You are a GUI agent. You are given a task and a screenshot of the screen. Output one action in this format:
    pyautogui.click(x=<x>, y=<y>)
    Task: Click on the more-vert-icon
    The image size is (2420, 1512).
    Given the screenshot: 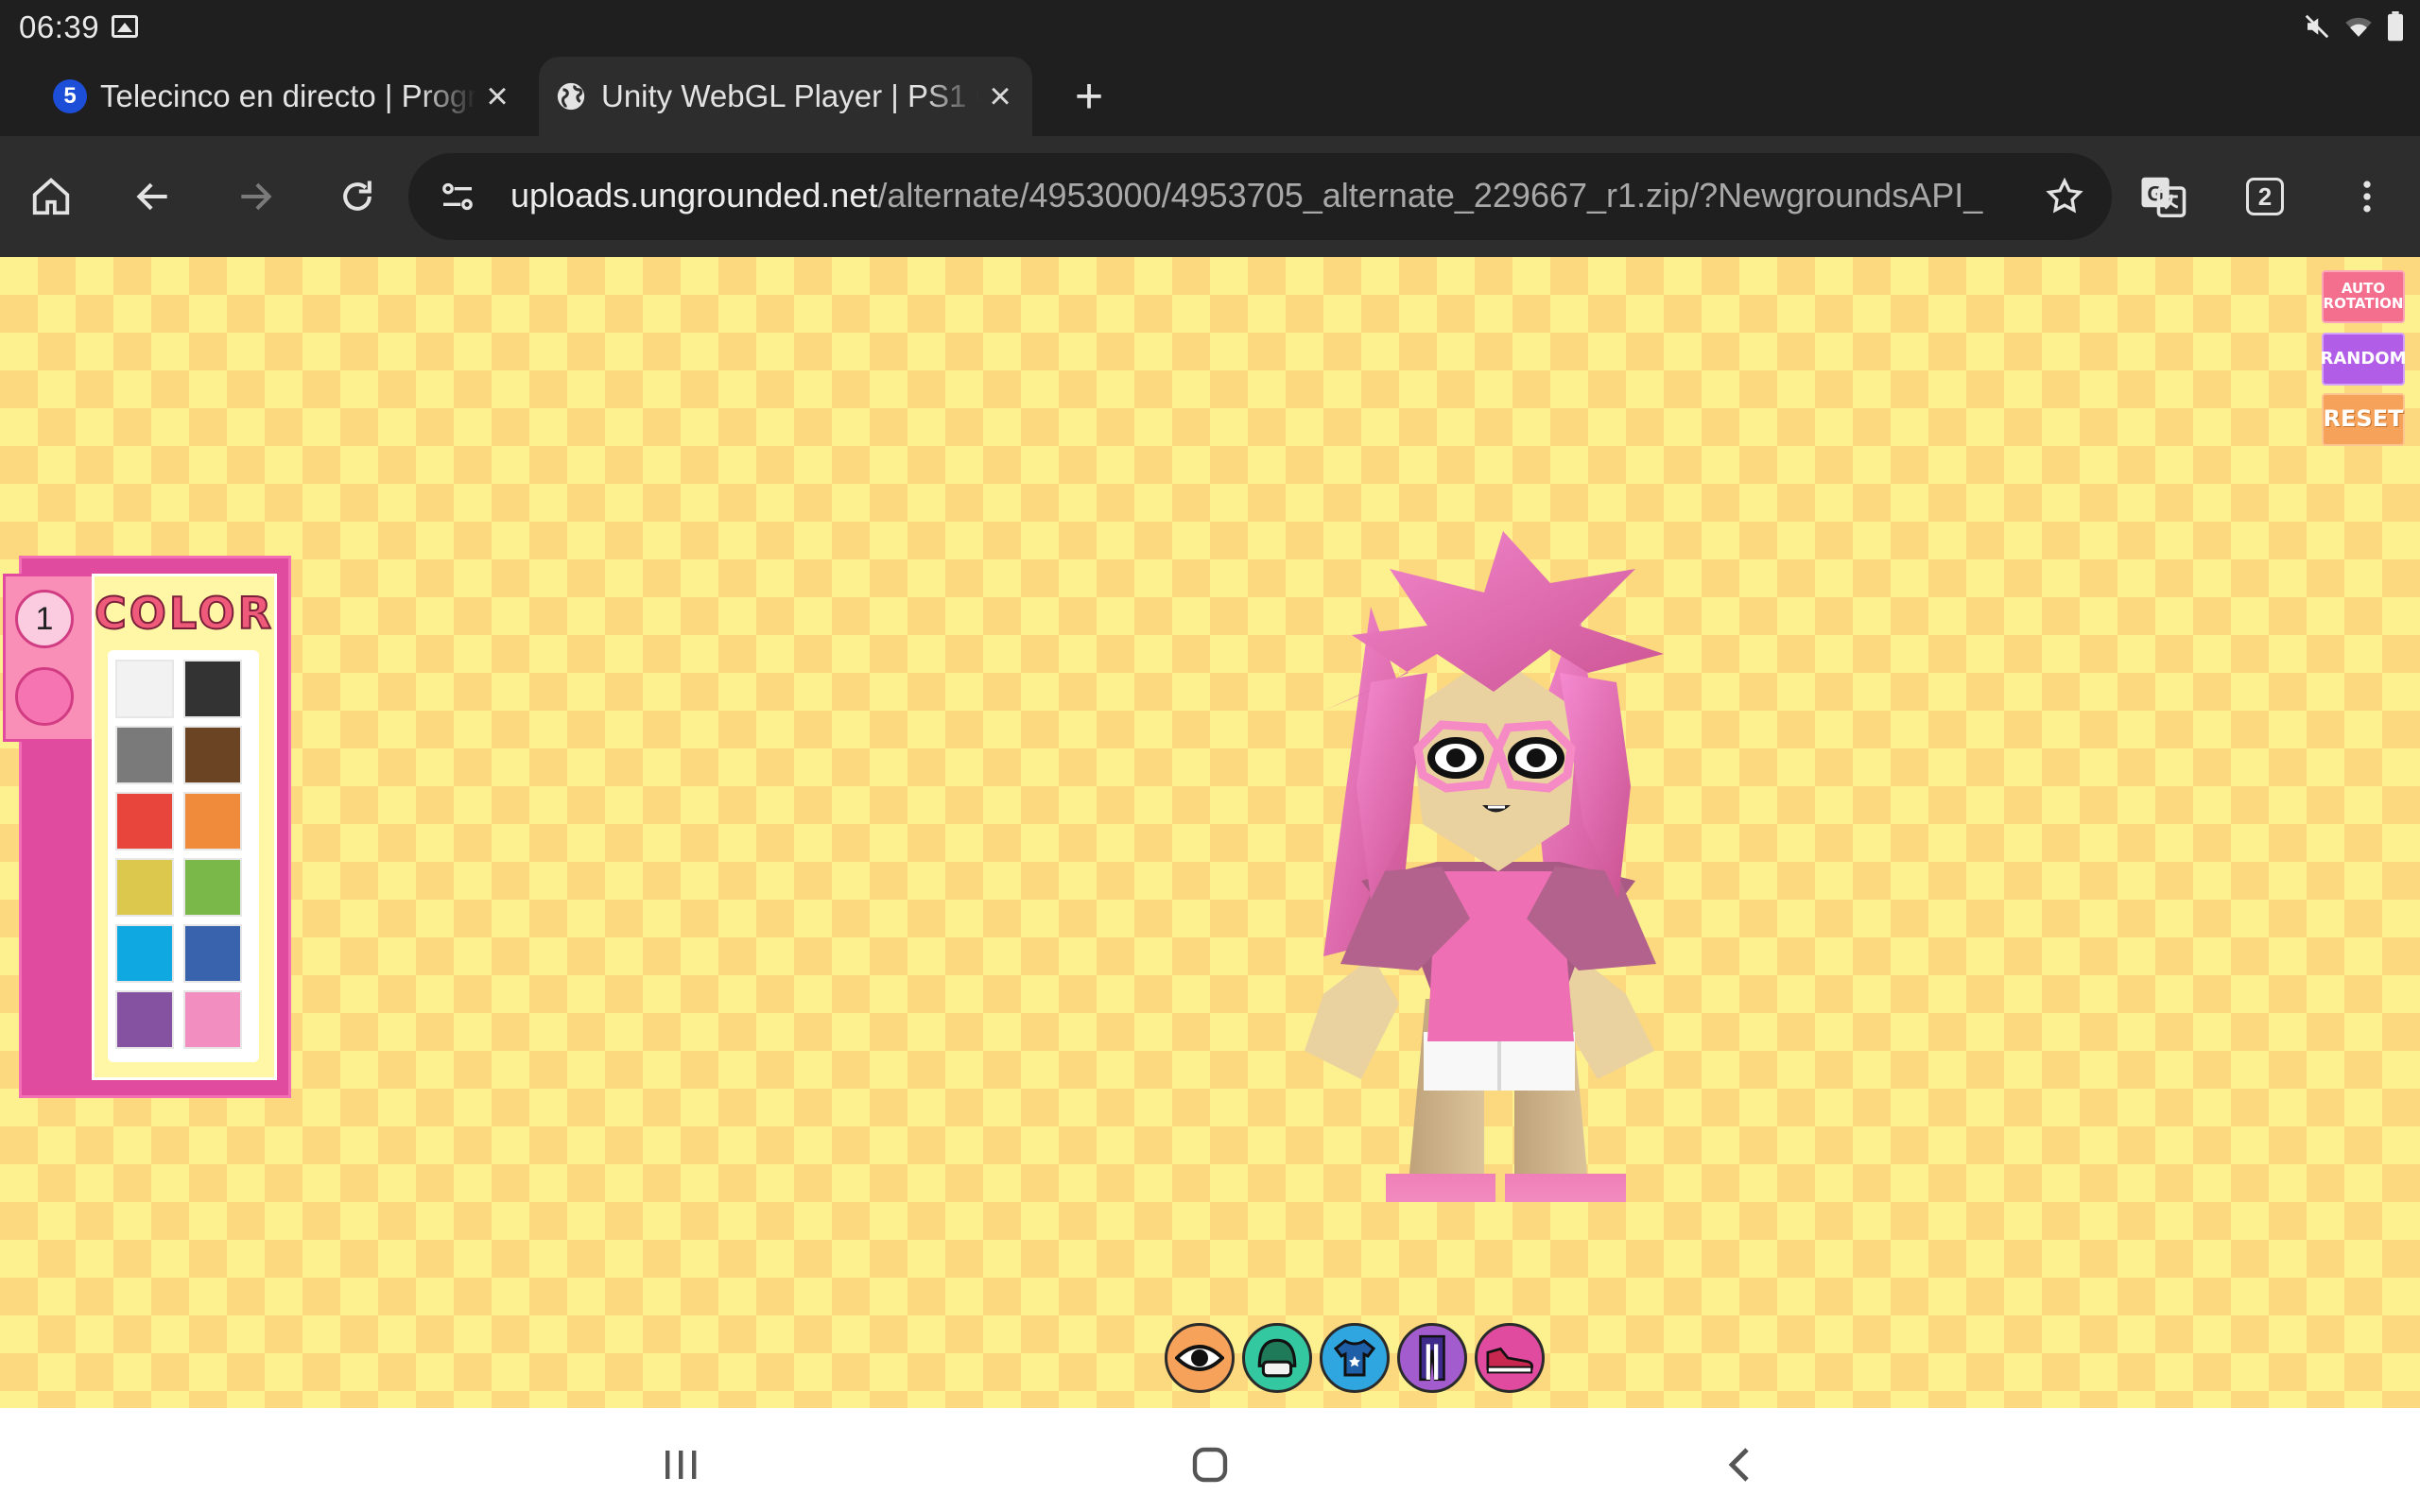 What is the action you would take?
    pyautogui.click(x=2367, y=196)
    